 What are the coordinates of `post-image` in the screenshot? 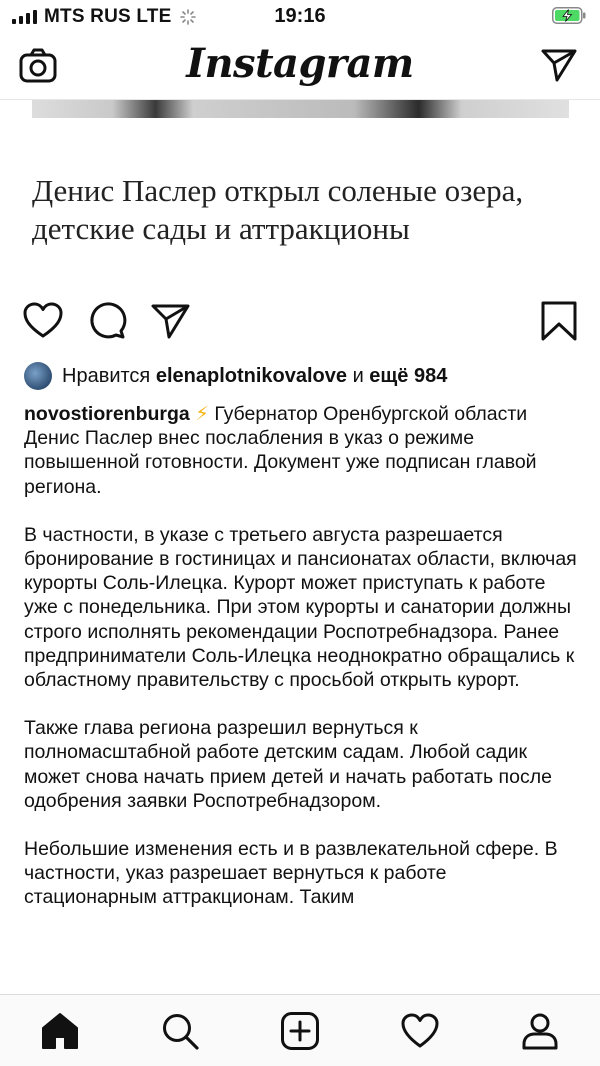 It's located at (300, 109).